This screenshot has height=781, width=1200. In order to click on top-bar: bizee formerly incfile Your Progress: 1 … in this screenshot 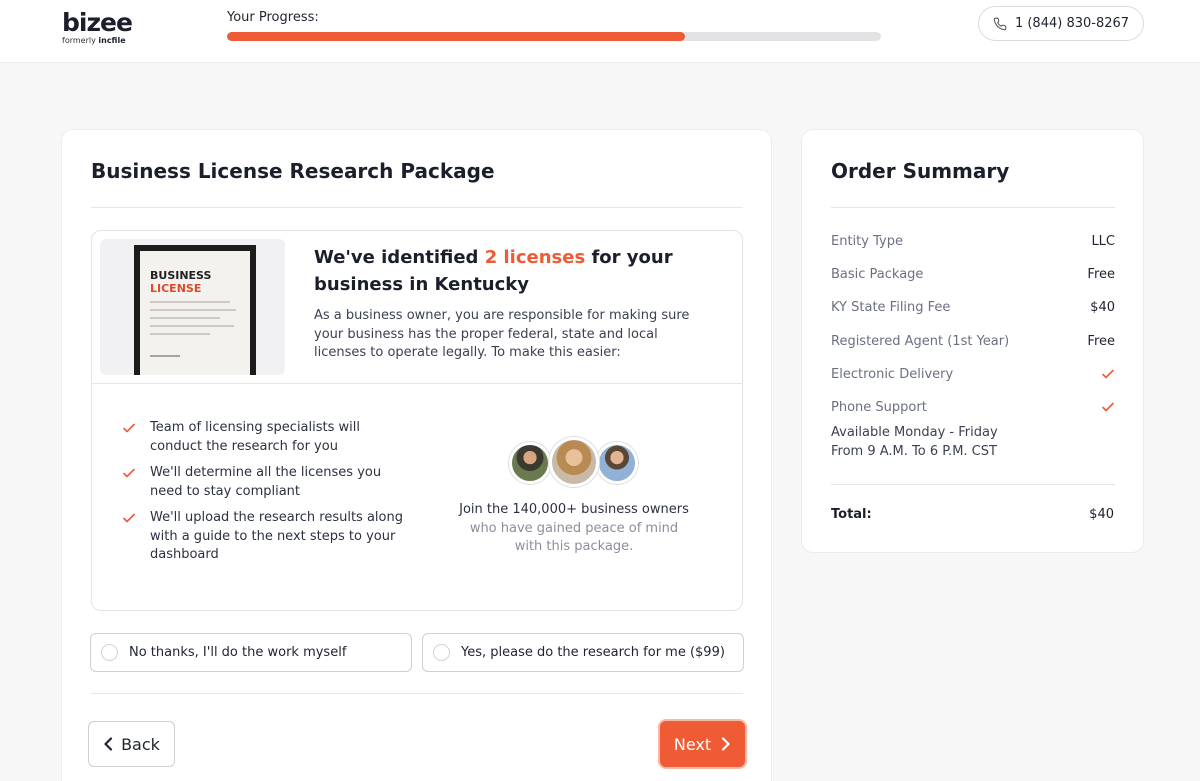, I will do `click(600, 31)`.